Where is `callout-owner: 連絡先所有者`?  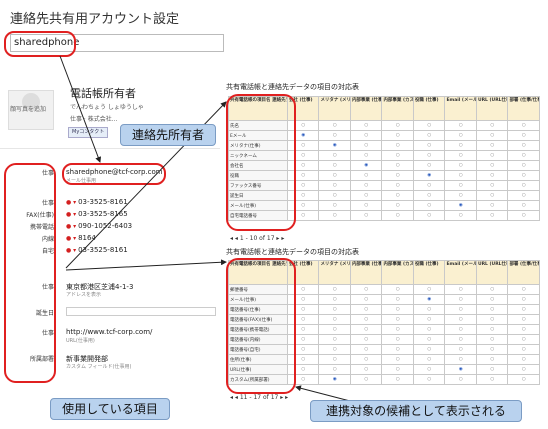
callout-owner: 連絡先所有者 is located at coordinates (168, 135).